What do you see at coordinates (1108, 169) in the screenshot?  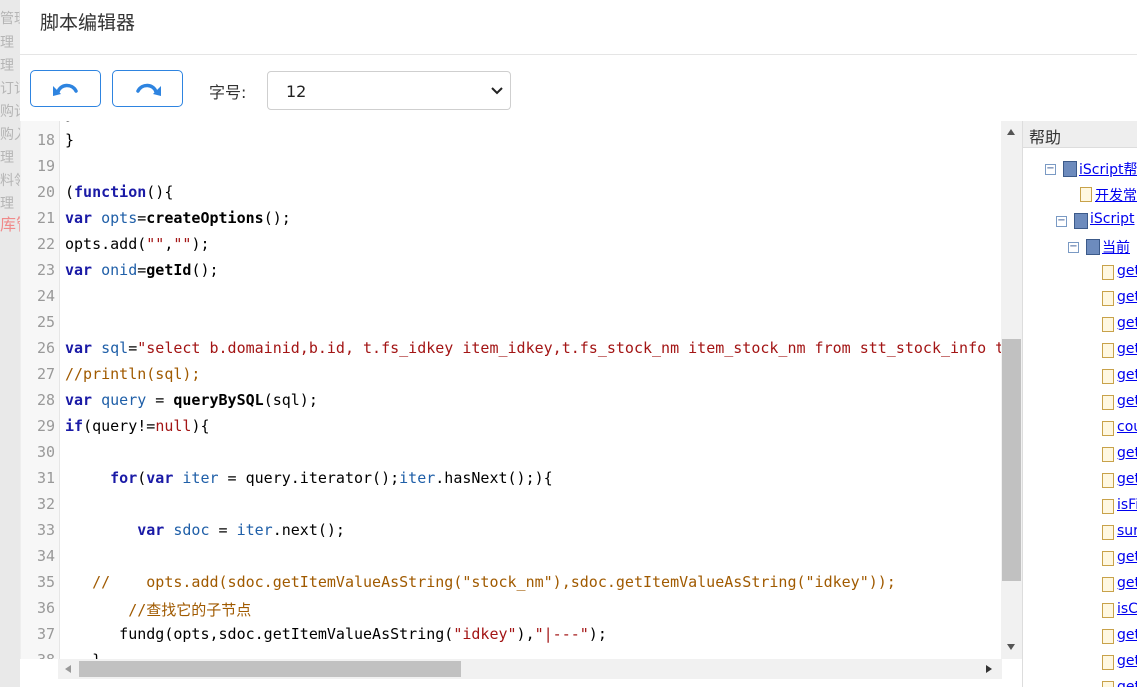 I see `help-tree-item: iScript帮` at bounding box center [1108, 169].